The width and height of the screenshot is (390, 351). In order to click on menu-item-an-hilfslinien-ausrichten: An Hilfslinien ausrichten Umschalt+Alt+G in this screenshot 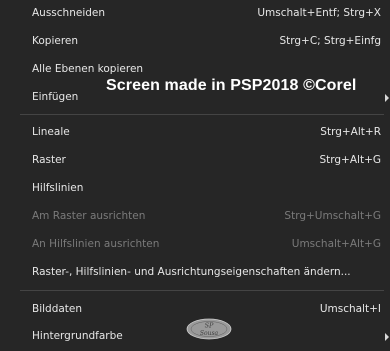, I will do `click(195, 245)`.